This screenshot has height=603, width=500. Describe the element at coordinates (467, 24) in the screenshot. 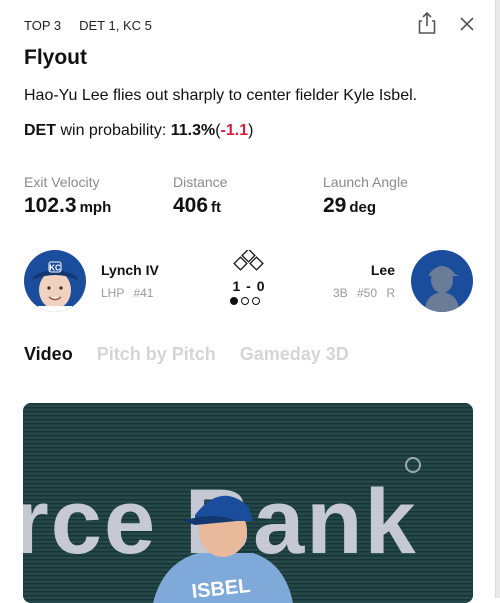

I see `close-icon` at that location.